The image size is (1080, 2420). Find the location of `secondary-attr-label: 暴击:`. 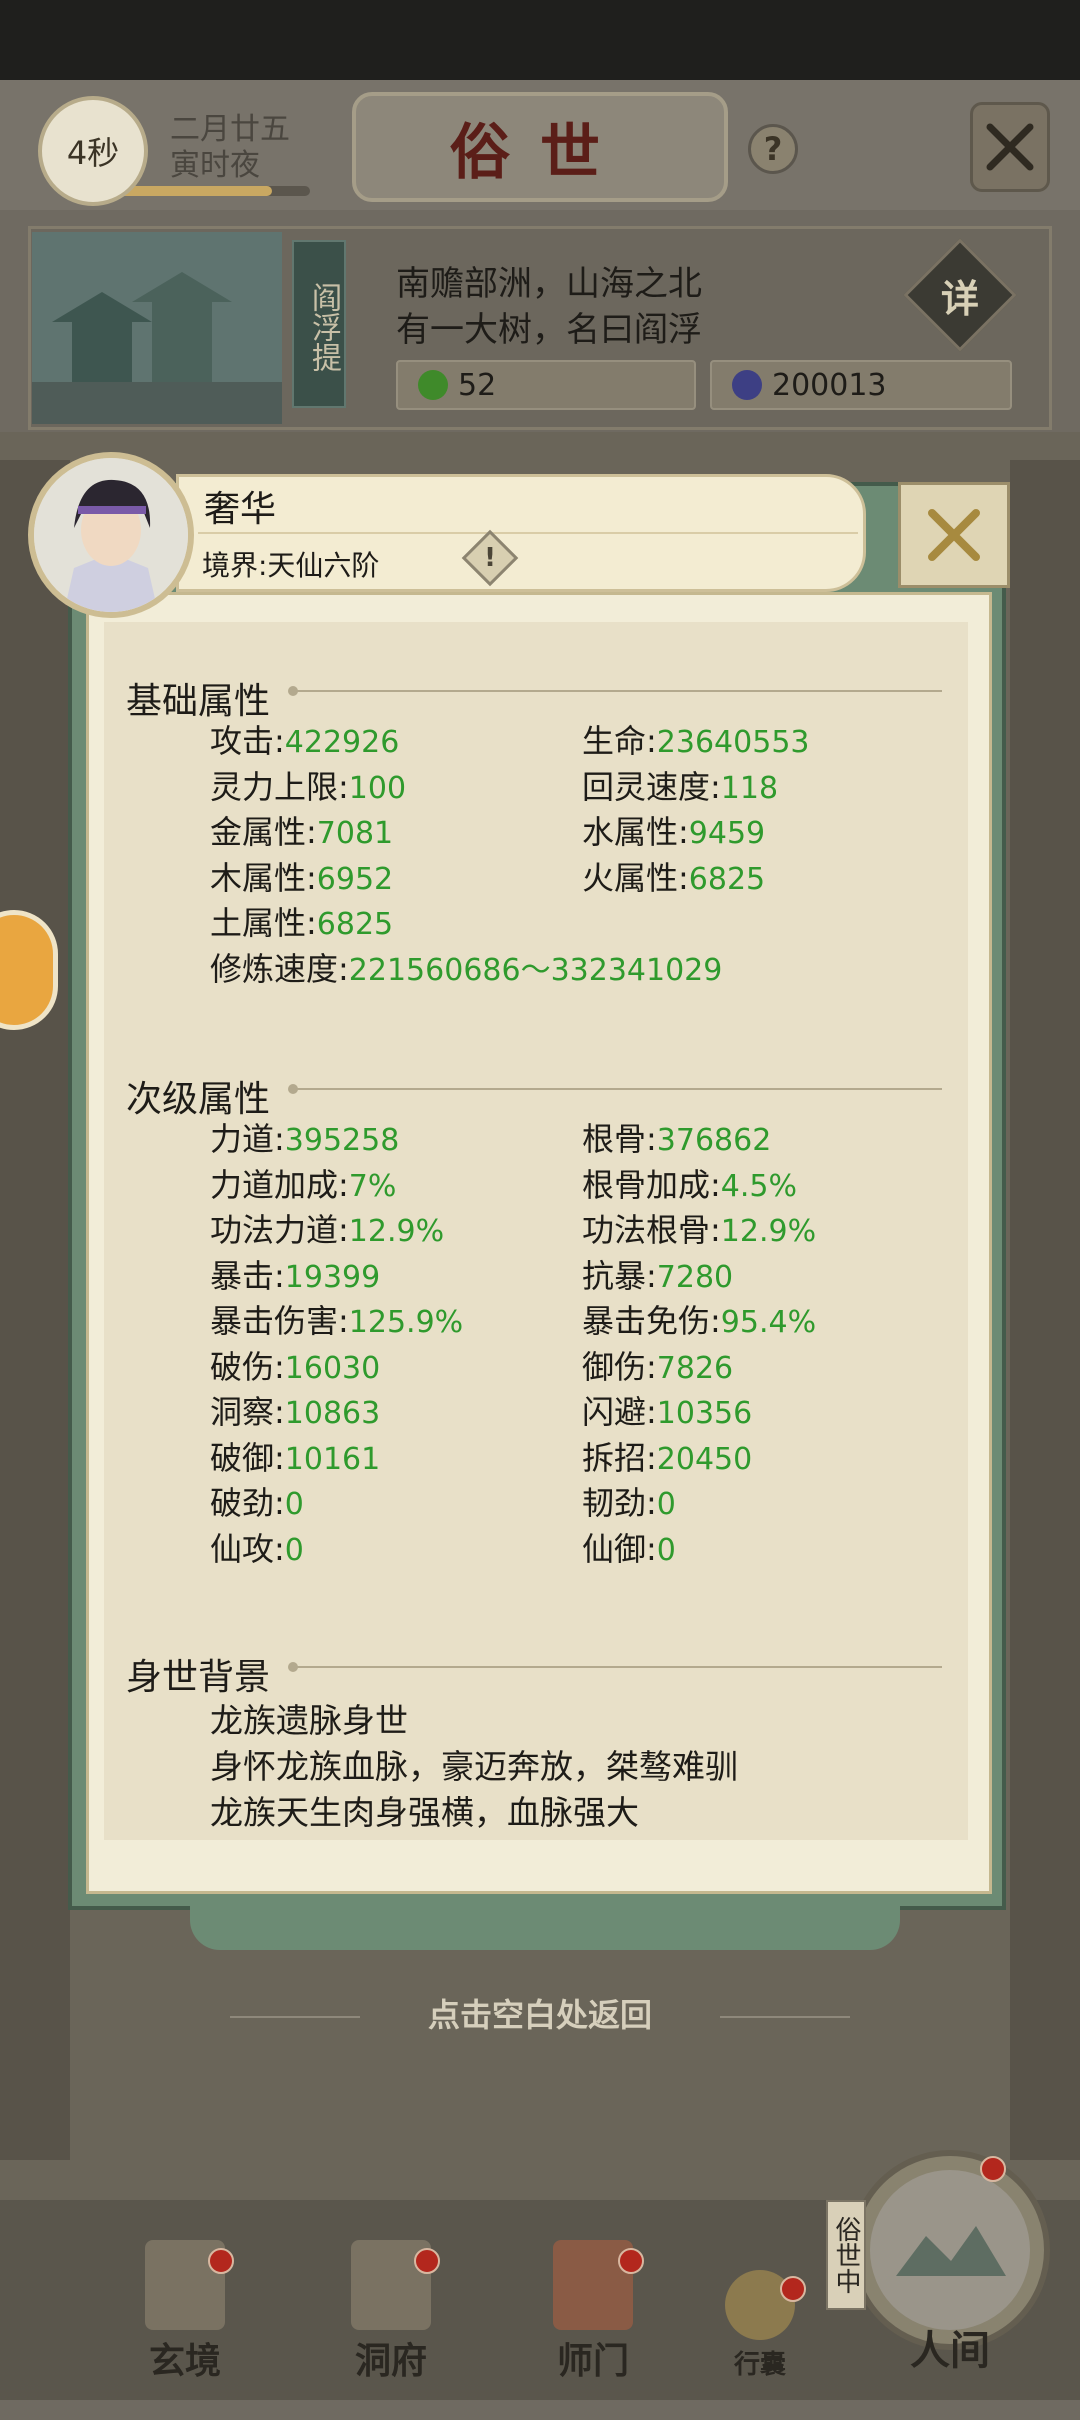

secondary-attr-label: 暴击: is located at coordinates (247, 1275).